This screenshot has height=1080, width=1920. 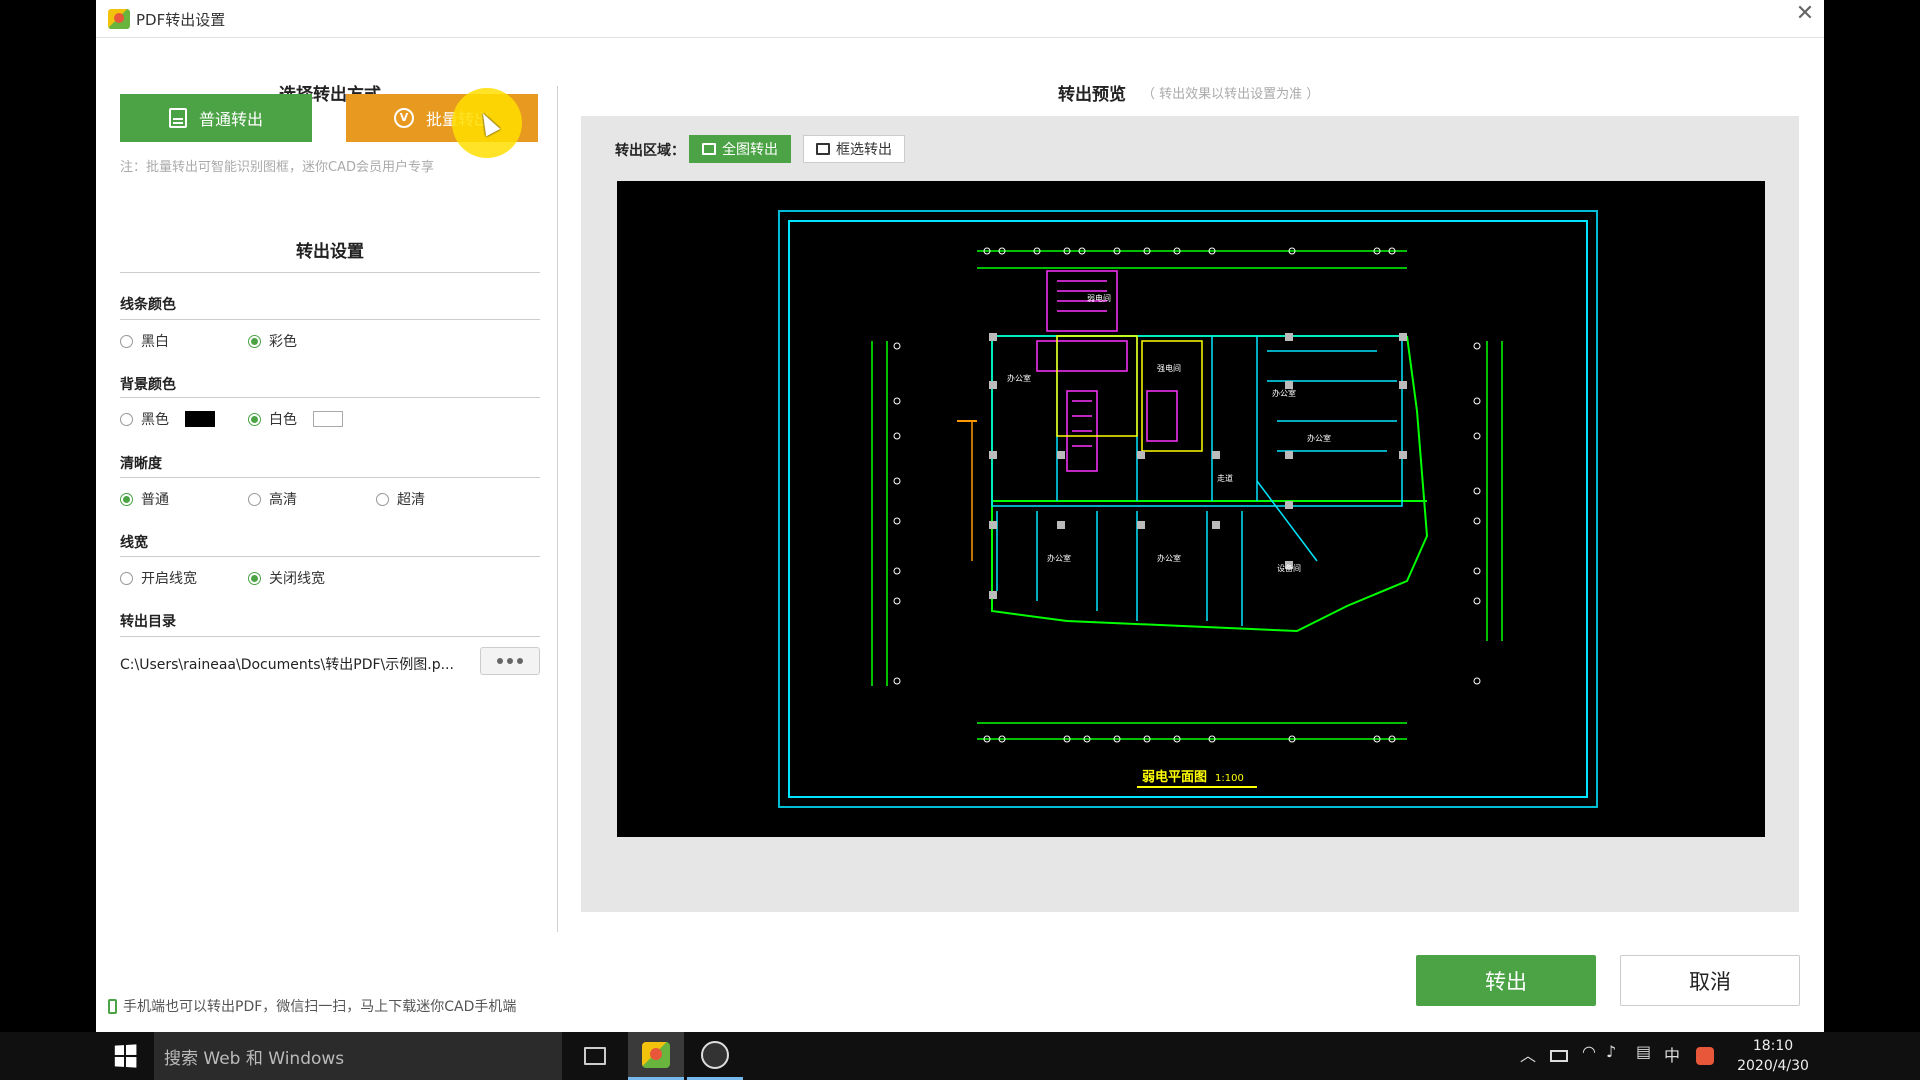 What do you see at coordinates (1092, 95) in the screenshot?
I see `preview-title: 转出预览` at bounding box center [1092, 95].